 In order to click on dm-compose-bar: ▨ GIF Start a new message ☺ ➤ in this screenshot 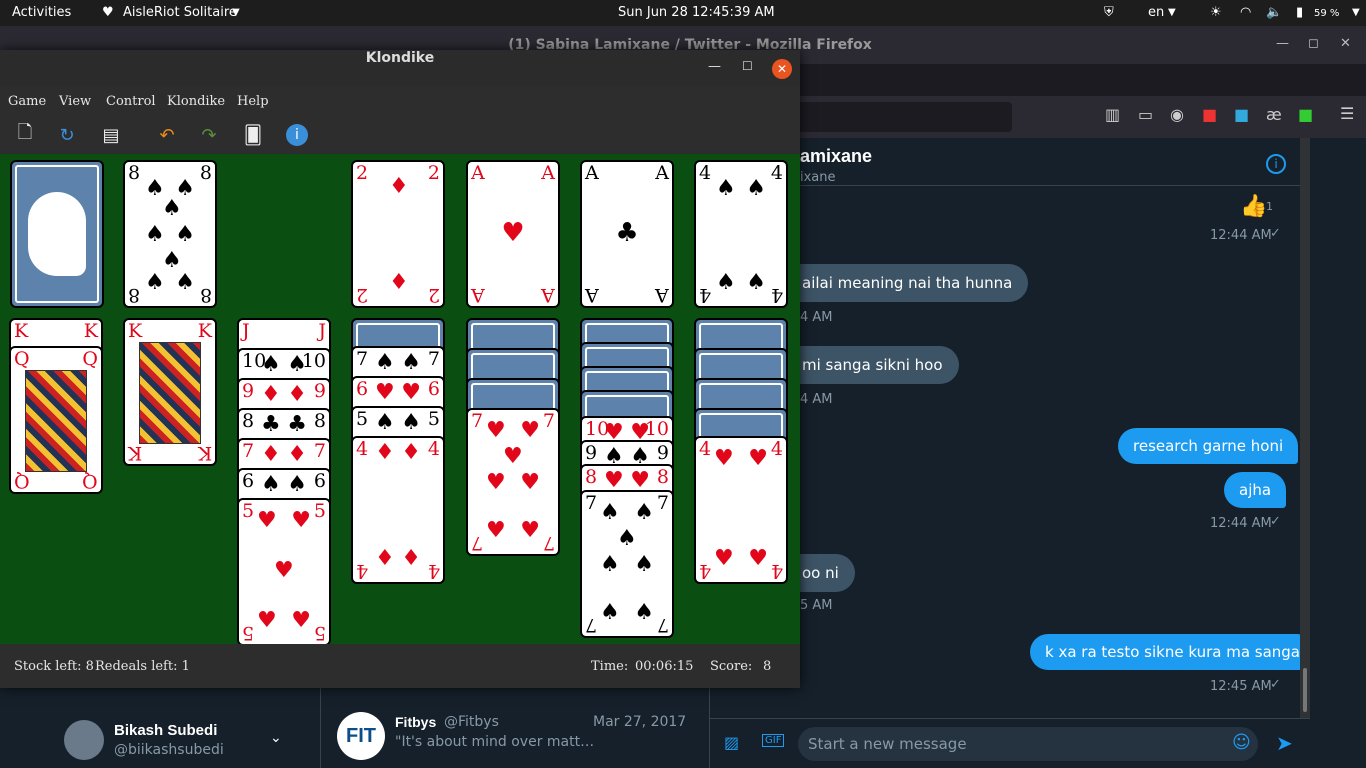, I will do `click(1010, 743)`.